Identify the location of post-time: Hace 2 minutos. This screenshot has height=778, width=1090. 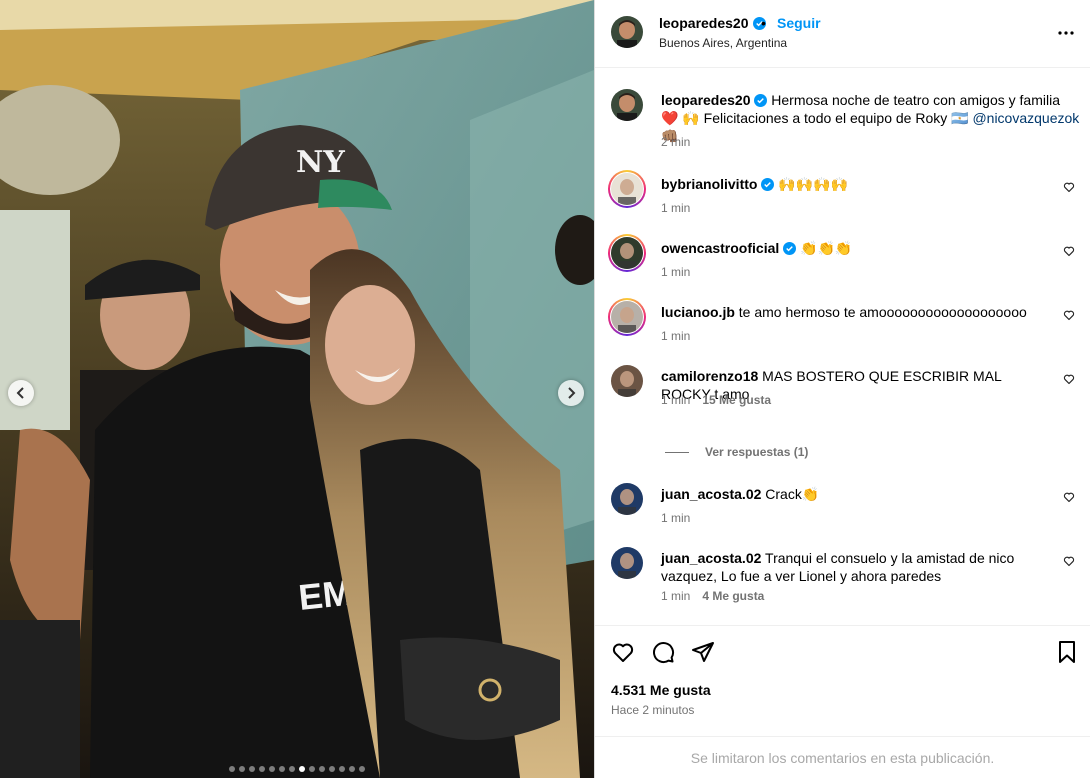
(652, 710).